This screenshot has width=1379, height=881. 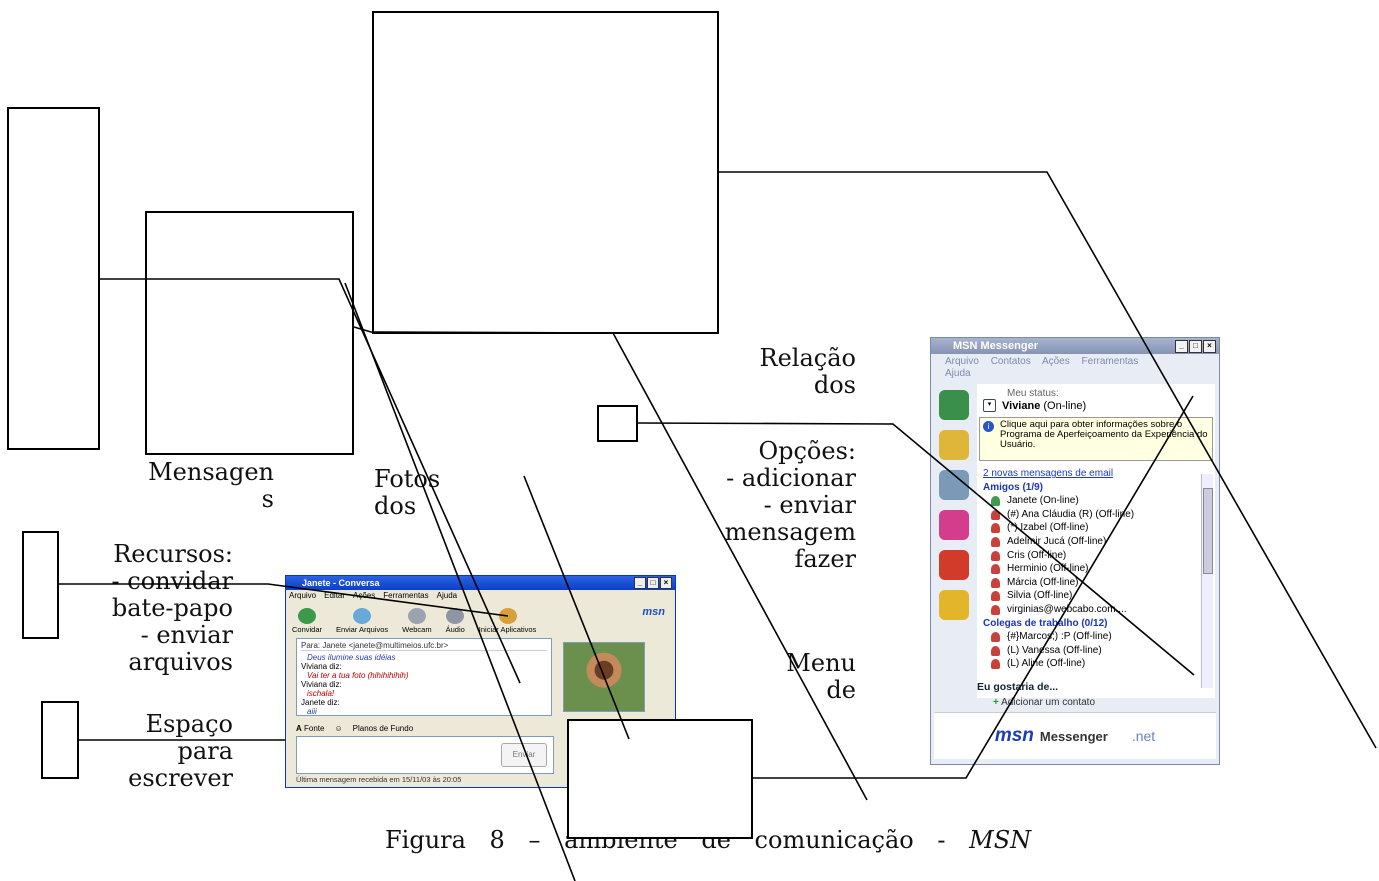 What do you see at coordinates (790, 505) in the screenshot?
I see `label-opcoes: Opções: - adicionar - enviar mensagem fazer` at bounding box center [790, 505].